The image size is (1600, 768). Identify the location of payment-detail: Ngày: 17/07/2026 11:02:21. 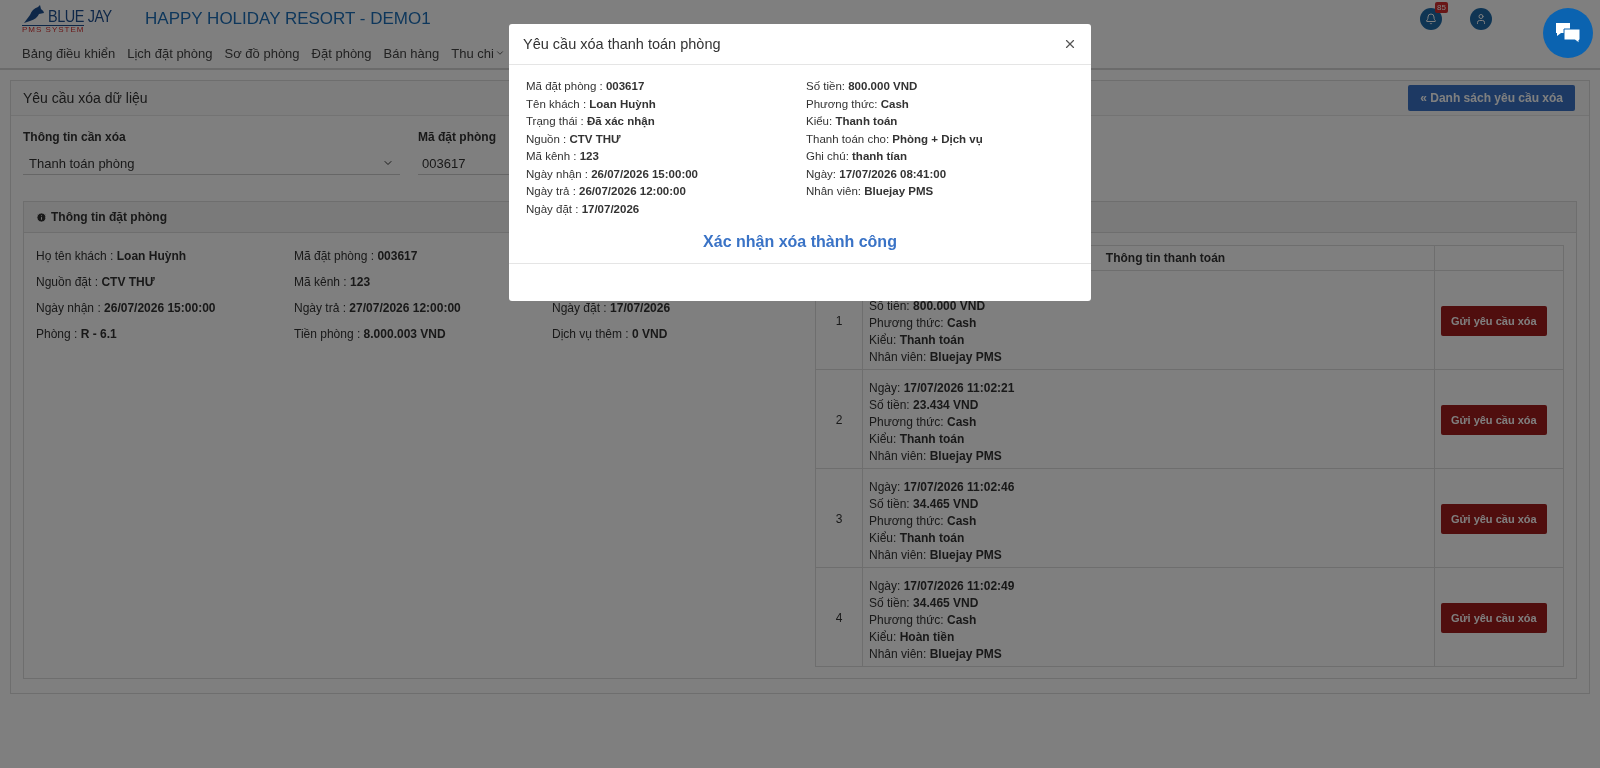
(942, 388).